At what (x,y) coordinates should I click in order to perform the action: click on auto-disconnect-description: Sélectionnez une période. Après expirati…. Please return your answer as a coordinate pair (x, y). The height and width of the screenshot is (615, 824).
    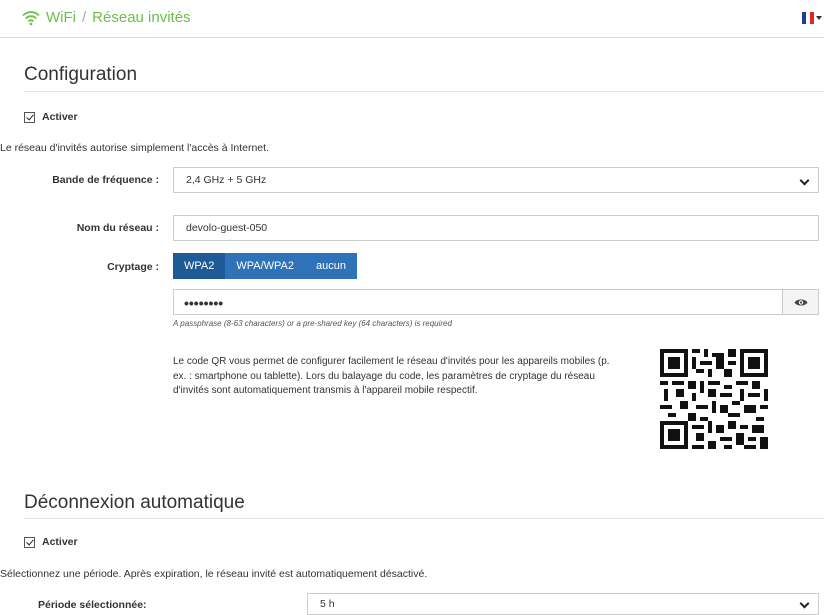
    Looking at the image, I should click on (214, 574).